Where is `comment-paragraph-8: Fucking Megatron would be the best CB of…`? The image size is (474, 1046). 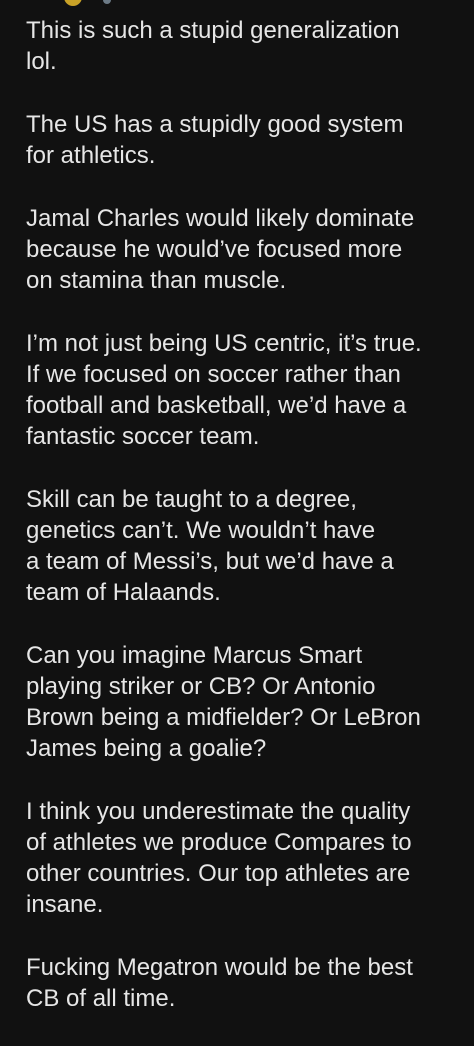
comment-paragraph-8: Fucking Megatron would be the best CB of… is located at coordinates (219, 983).